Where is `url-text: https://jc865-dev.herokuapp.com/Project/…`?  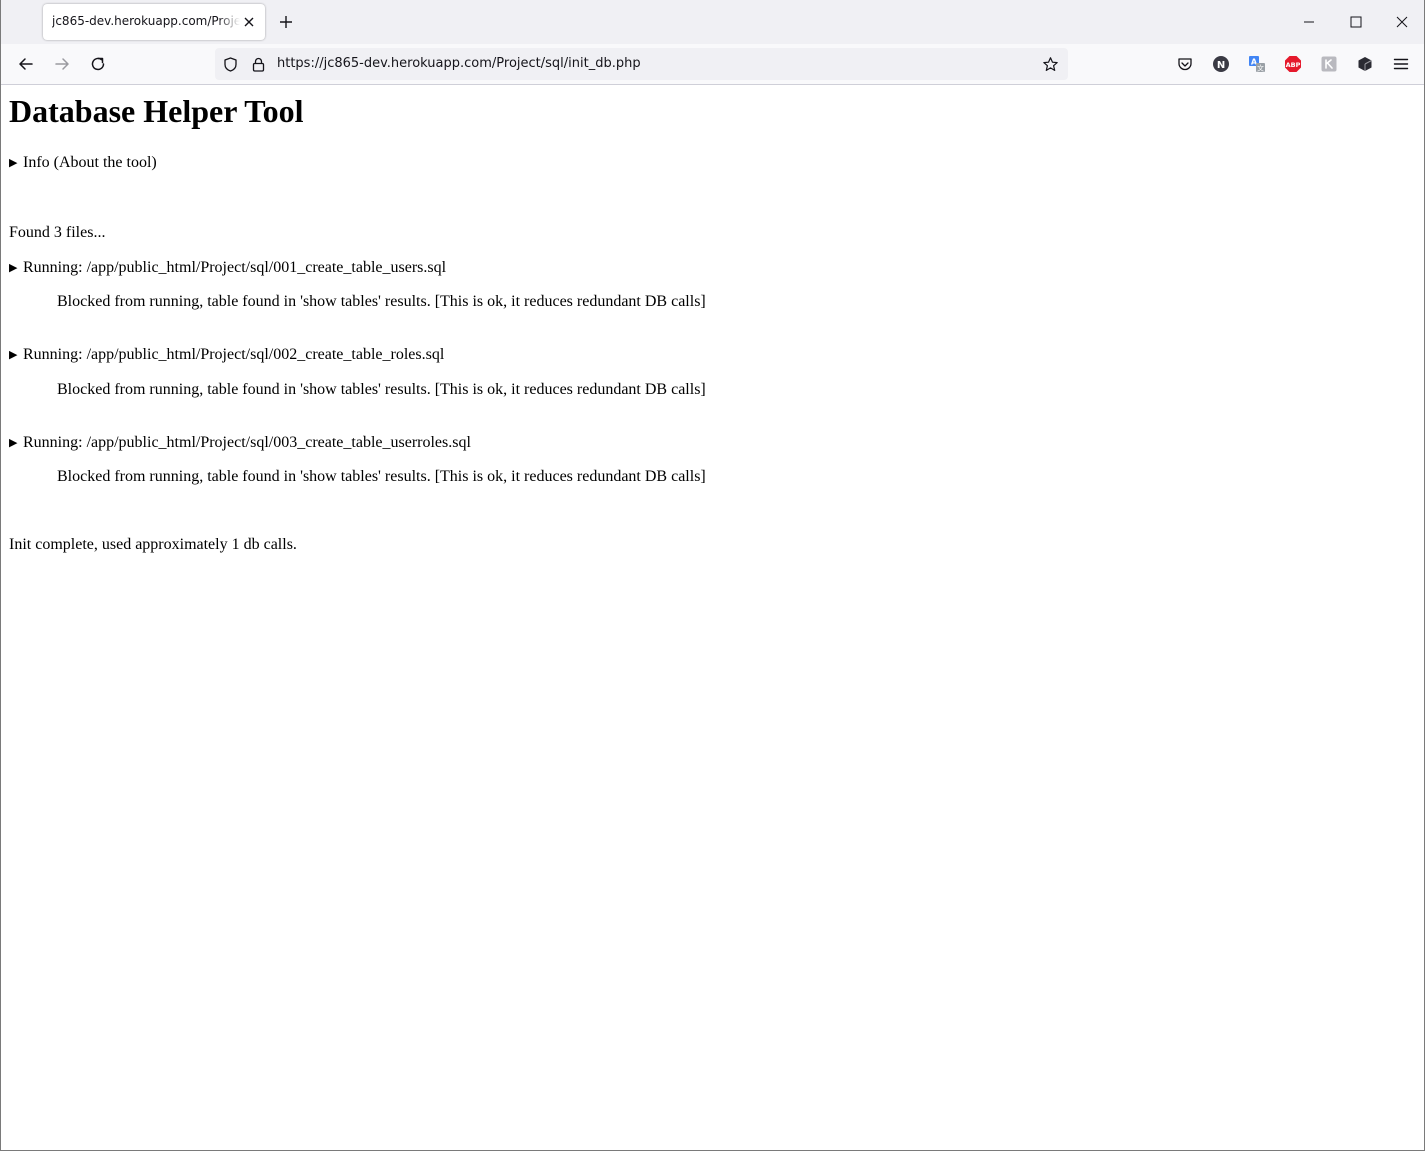 url-text: https://jc865-dev.herokuapp.com/Project/… is located at coordinates (459, 63).